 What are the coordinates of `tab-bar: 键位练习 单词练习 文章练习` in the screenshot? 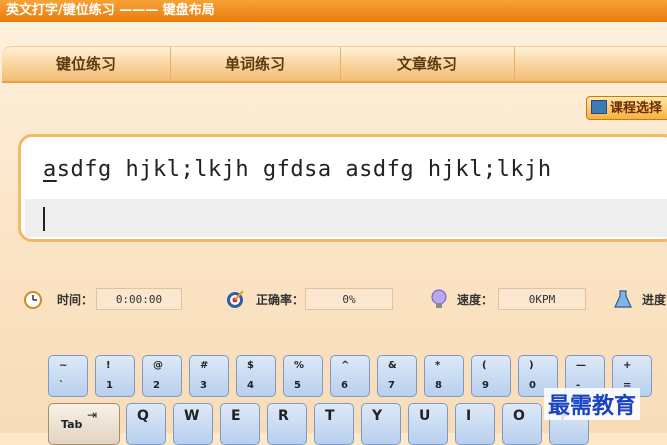 It's located at (334, 64).